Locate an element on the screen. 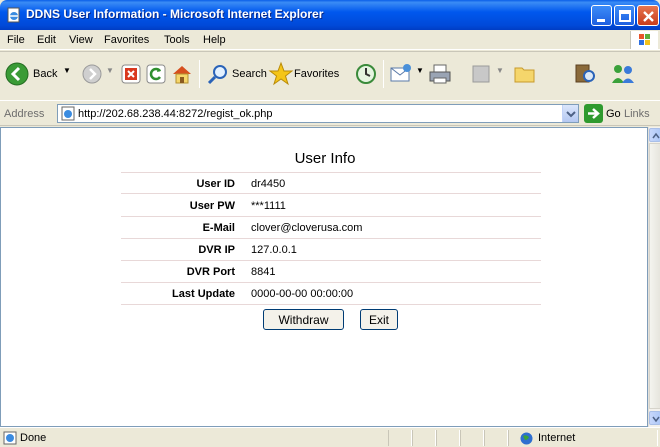 The width and height of the screenshot is (660, 447). info-value: ***1111 is located at coordinates (268, 206).